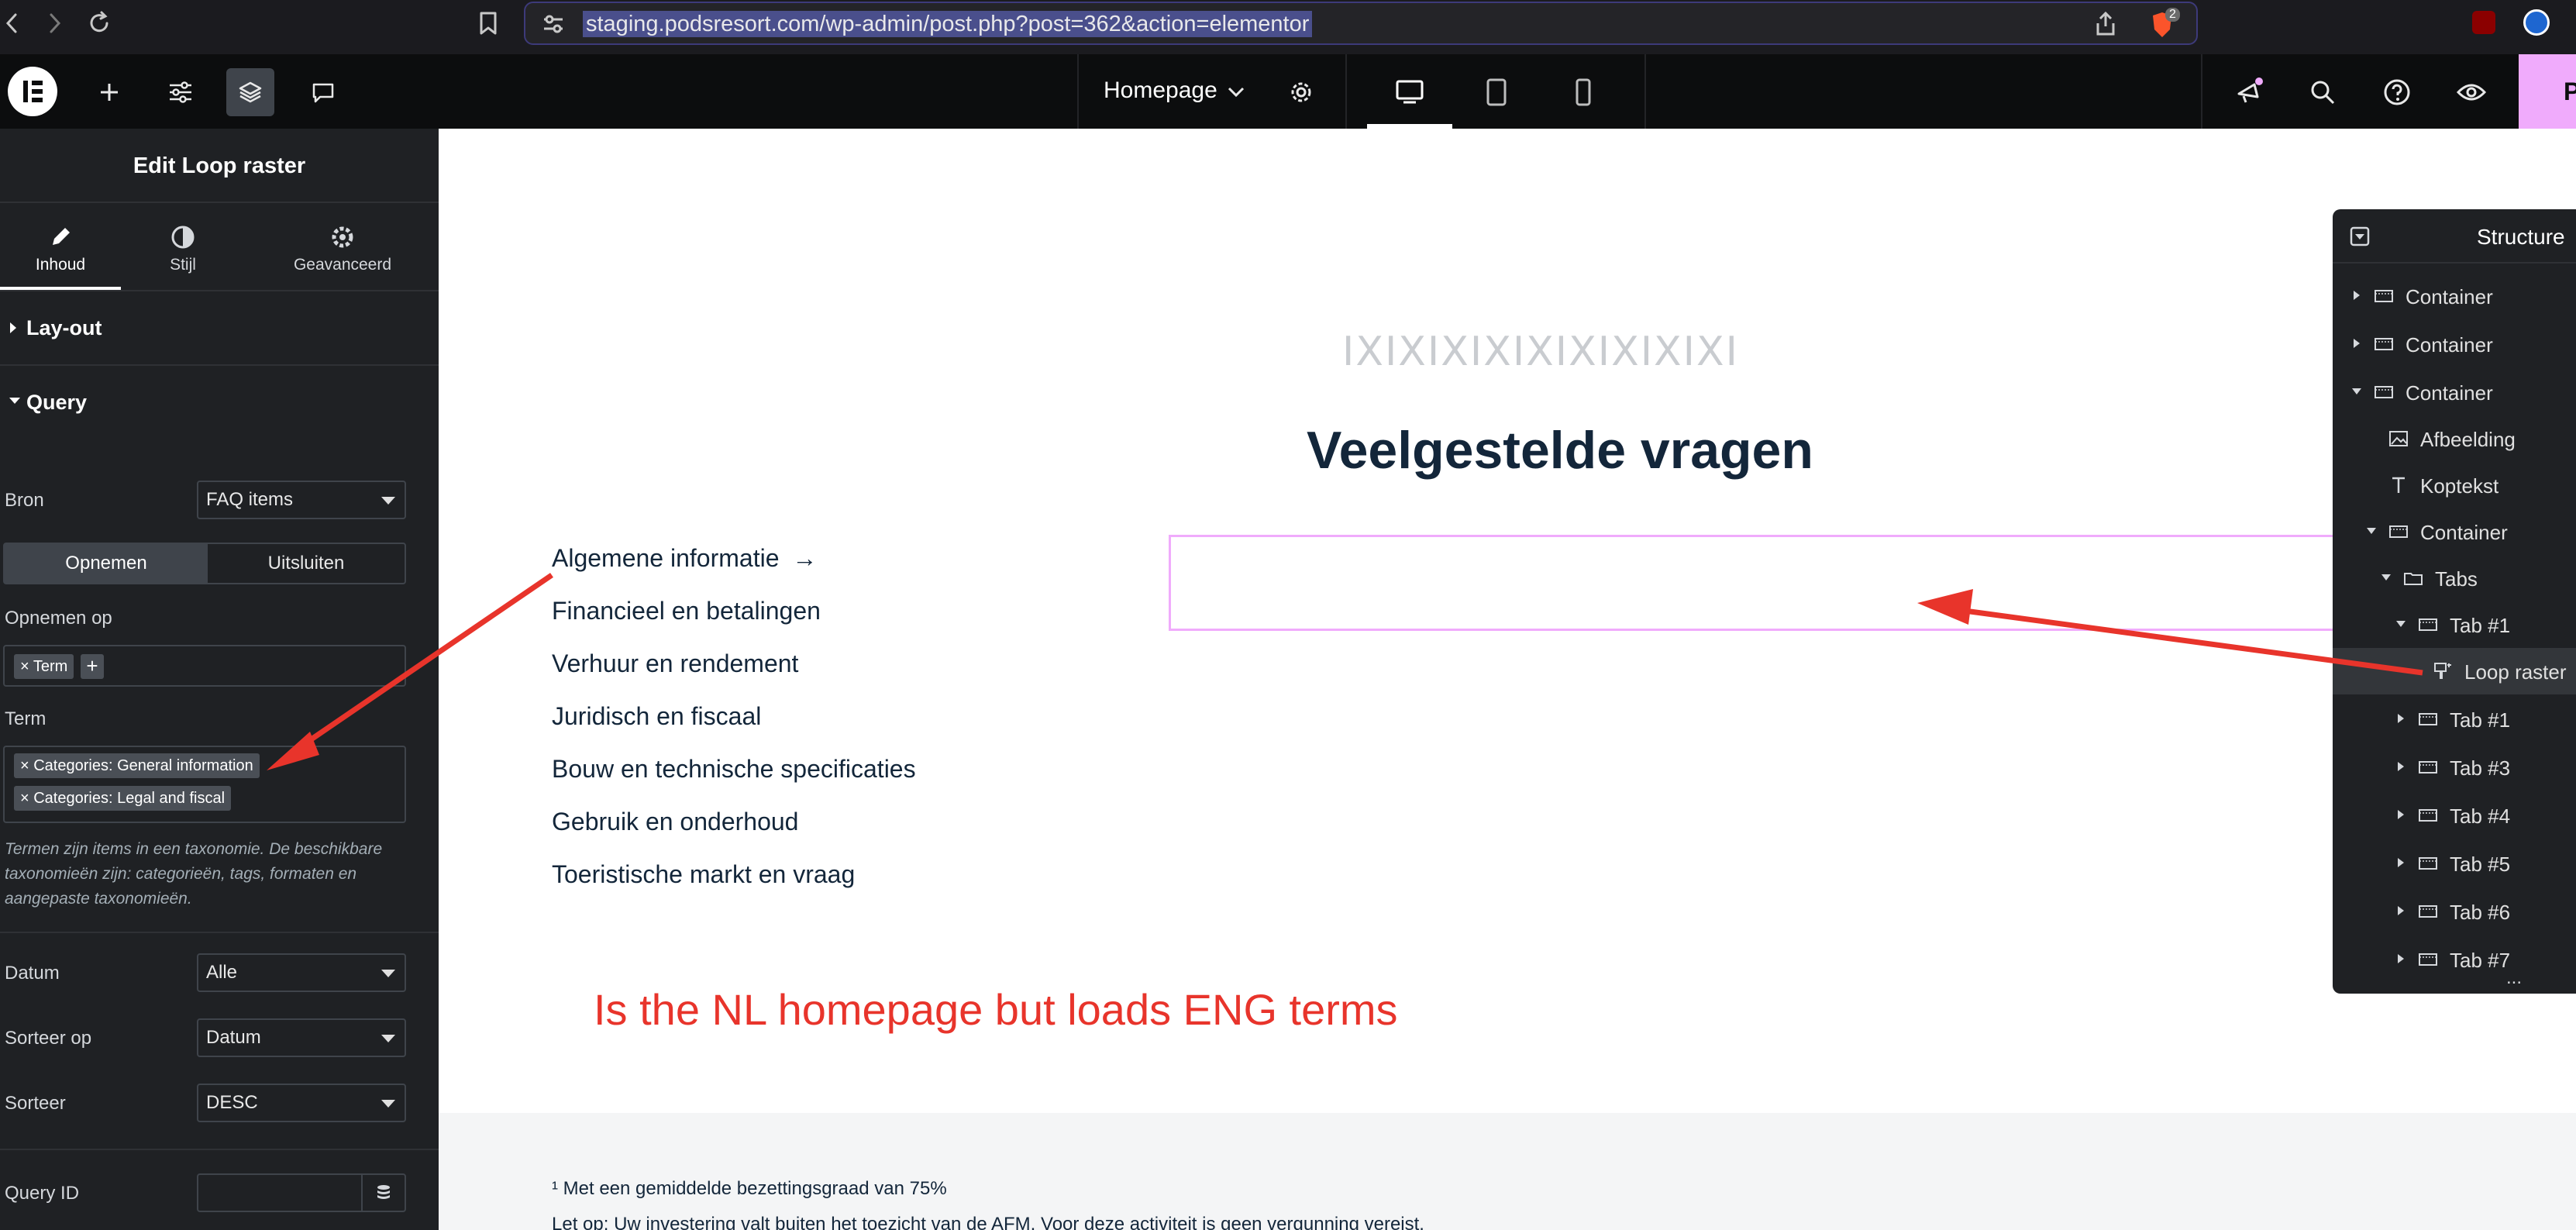  I want to click on section-query: Query, so click(219, 400).